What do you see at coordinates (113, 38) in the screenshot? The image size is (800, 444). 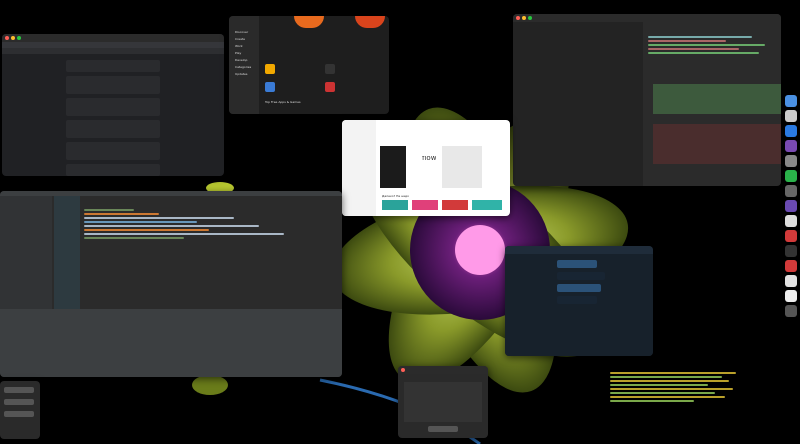 I see `browser-title-bar` at bounding box center [113, 38].